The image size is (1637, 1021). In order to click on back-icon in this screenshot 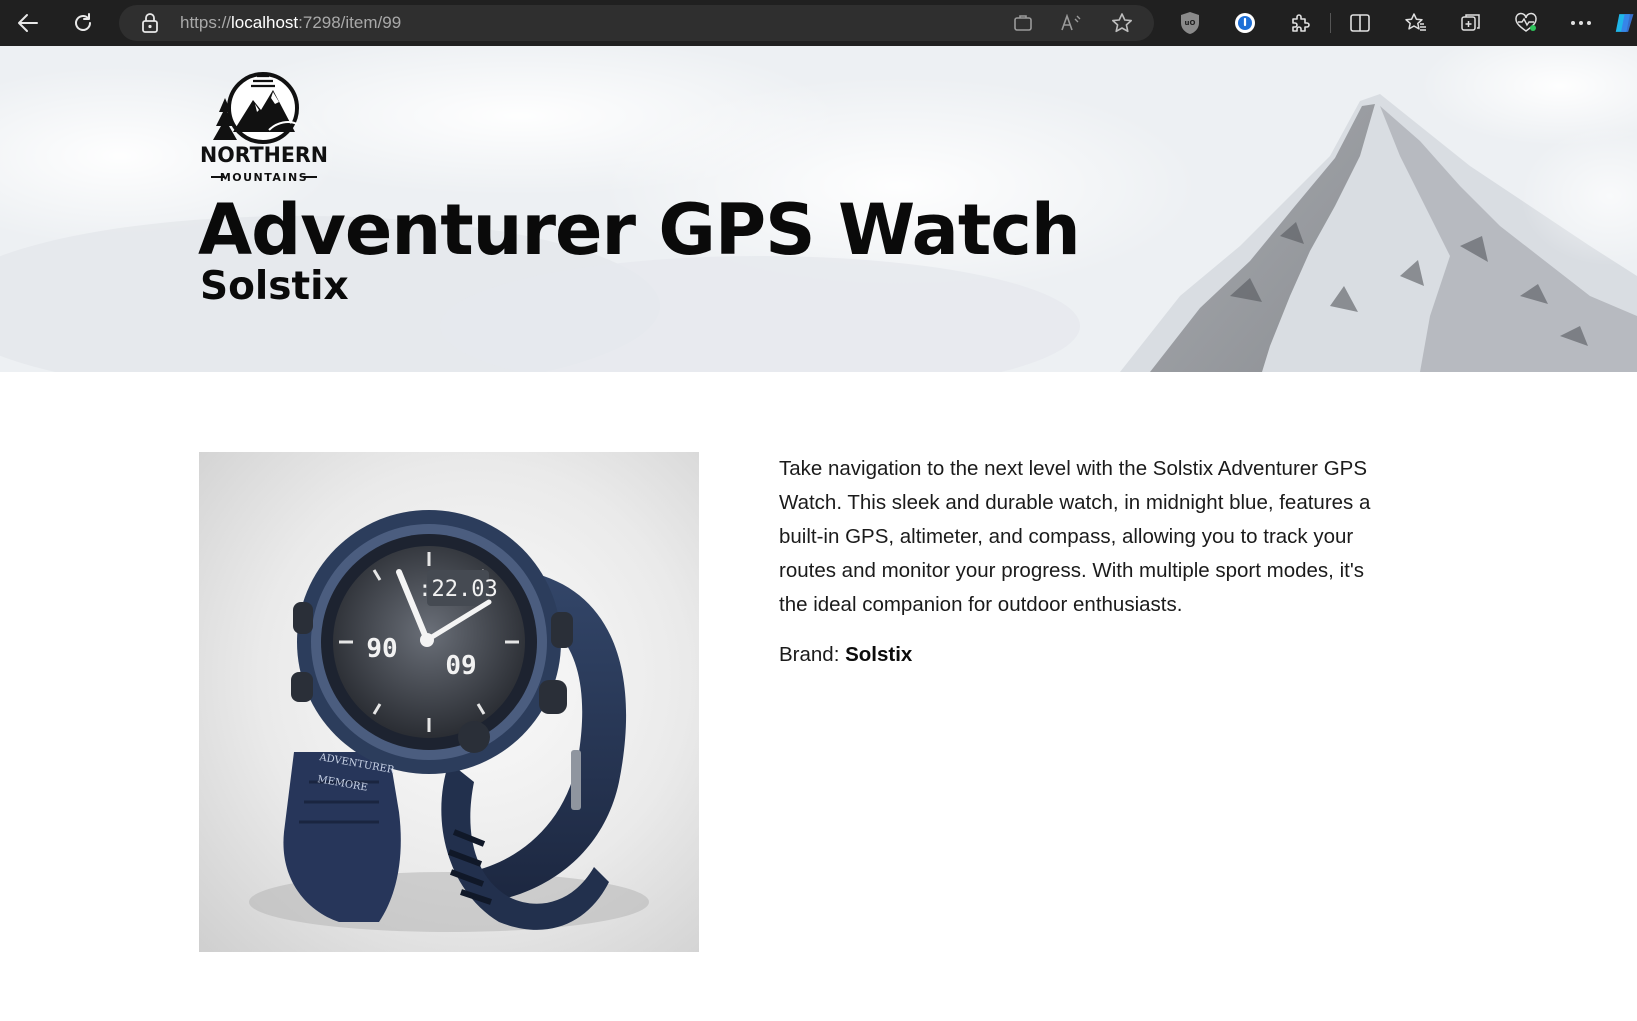, I will do `click(28, 23)`.